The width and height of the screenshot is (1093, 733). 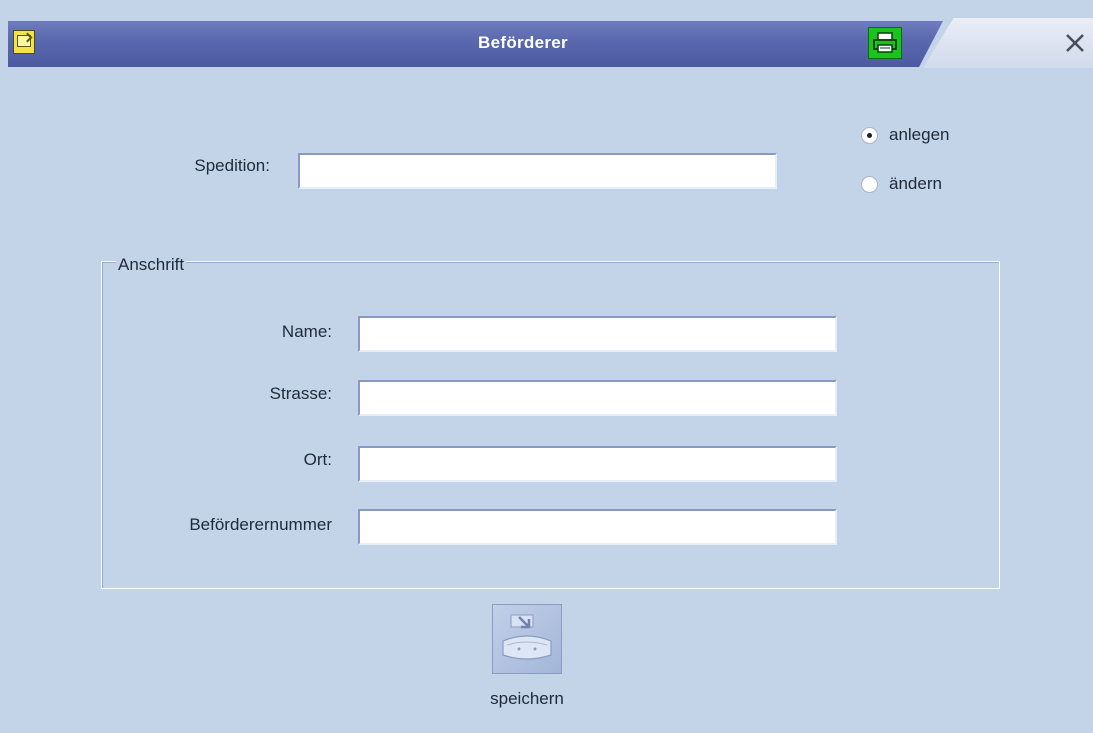 I want to click on title-bar: Beförderer, so click(x=550, y=41).